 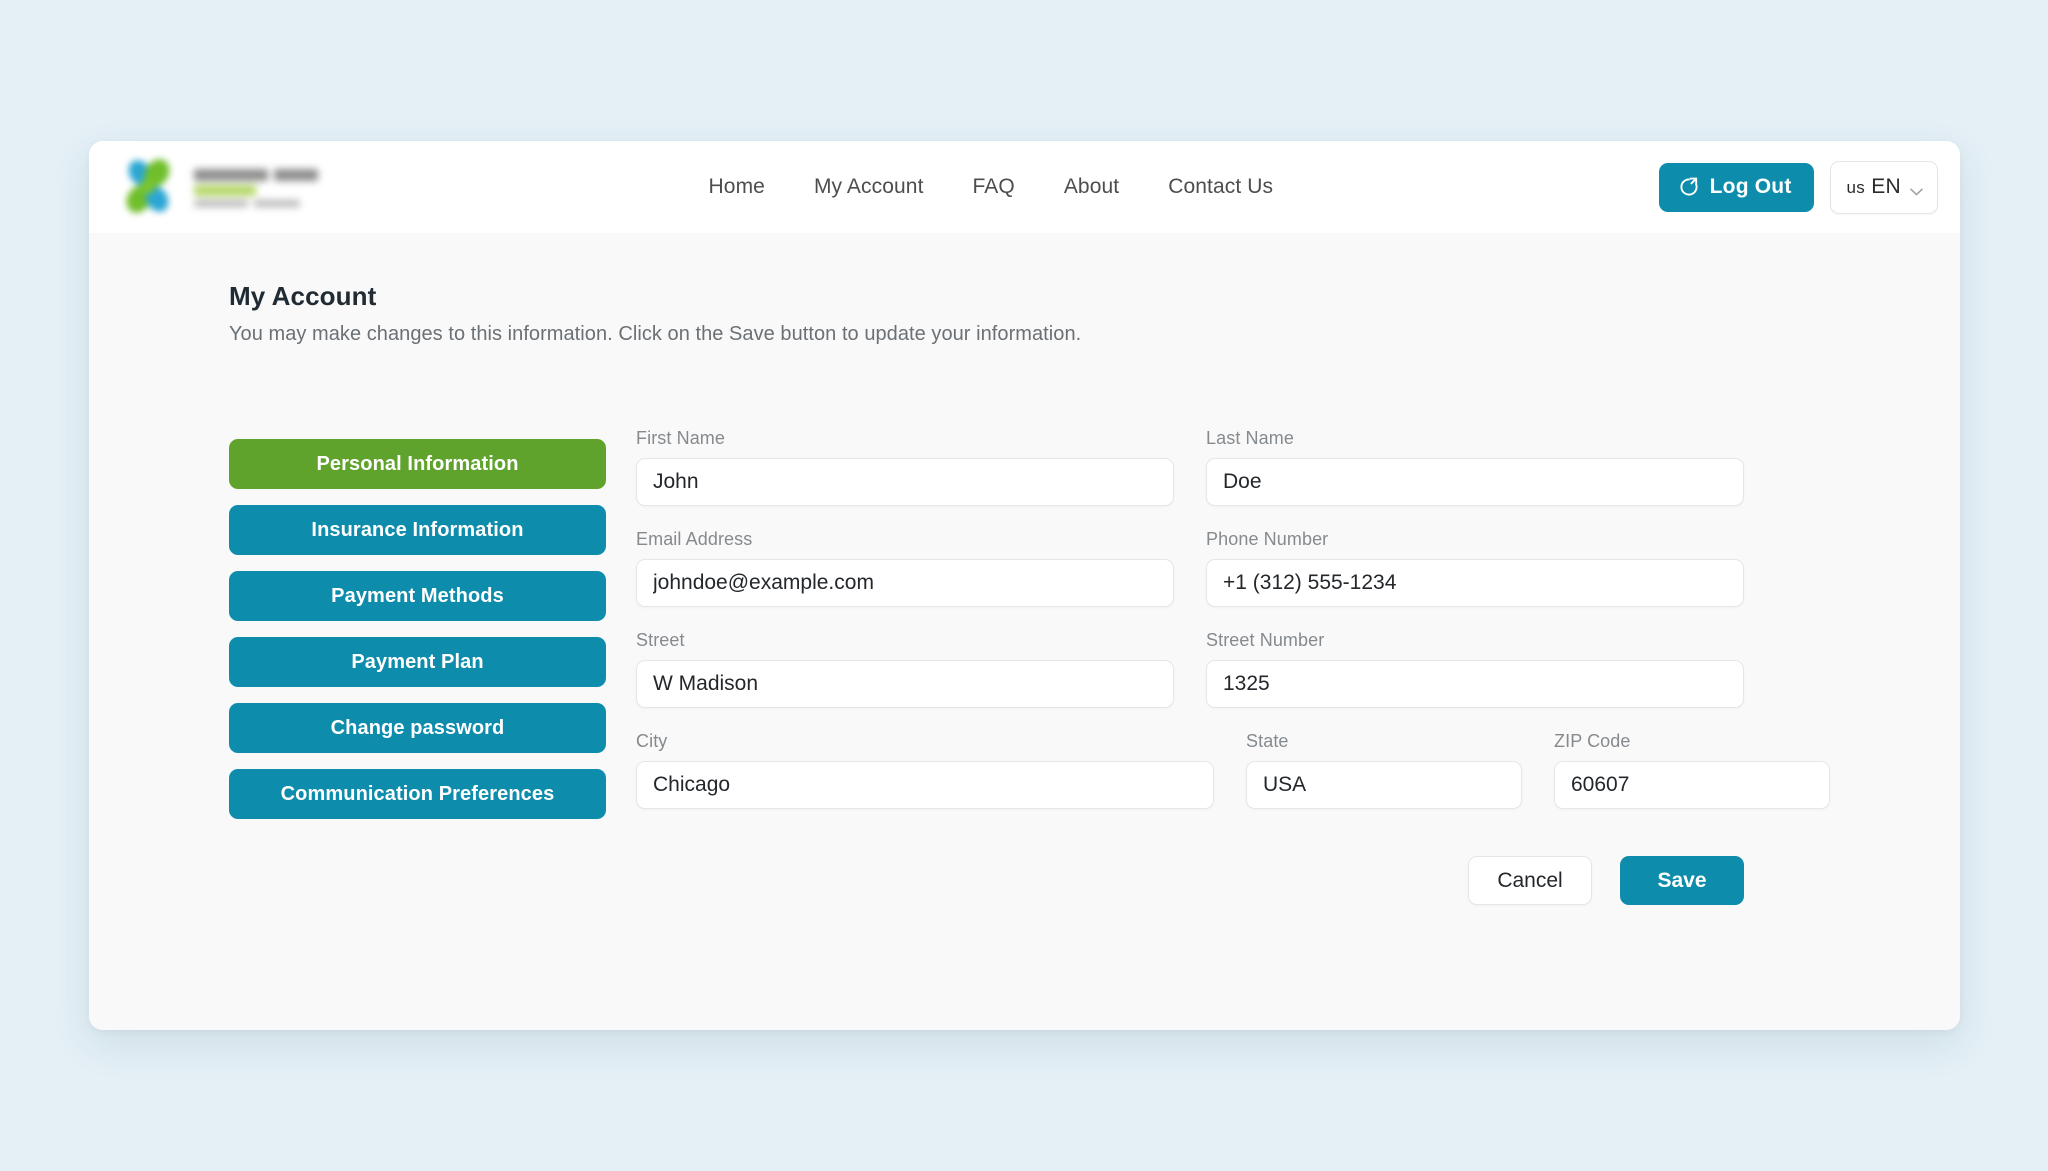 What do you see at coordinates (1530, 880) in the screenshot?
I see `cancel-button: Cancel` at bounding box center [1530, 880].